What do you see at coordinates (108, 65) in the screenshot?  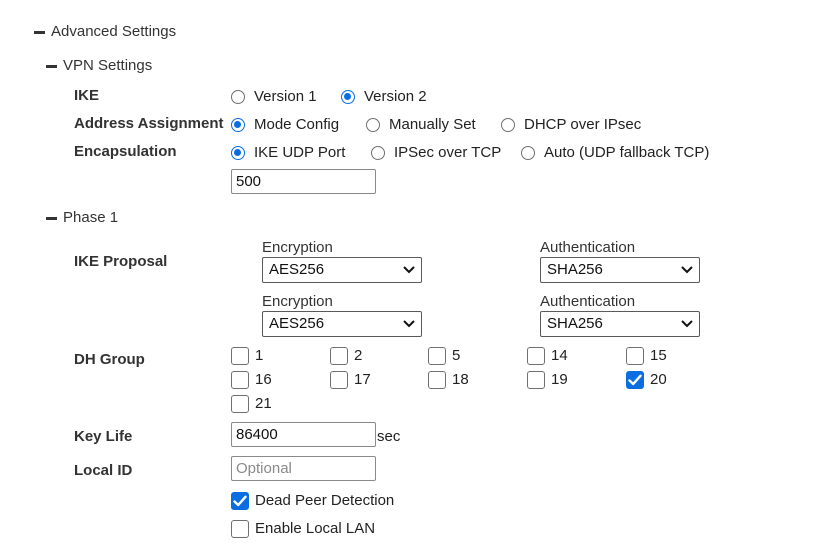 I see `vpn-settings-label: VPN Settings` at bounding box center [108, 65].